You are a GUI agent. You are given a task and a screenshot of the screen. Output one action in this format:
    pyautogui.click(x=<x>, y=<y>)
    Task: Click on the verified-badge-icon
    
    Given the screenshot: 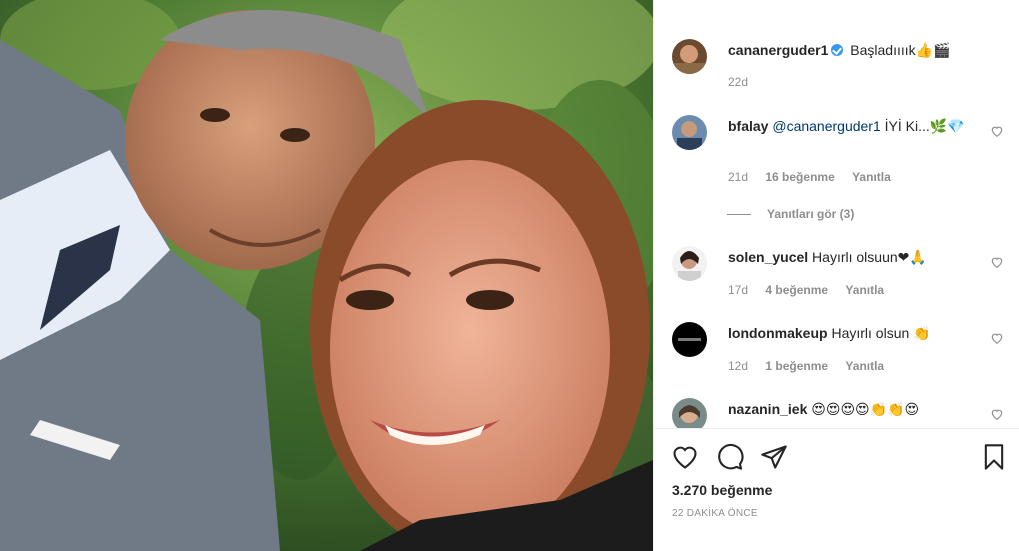 What is the action you would take?
    pyautogui.click(x=837, y=50)
    